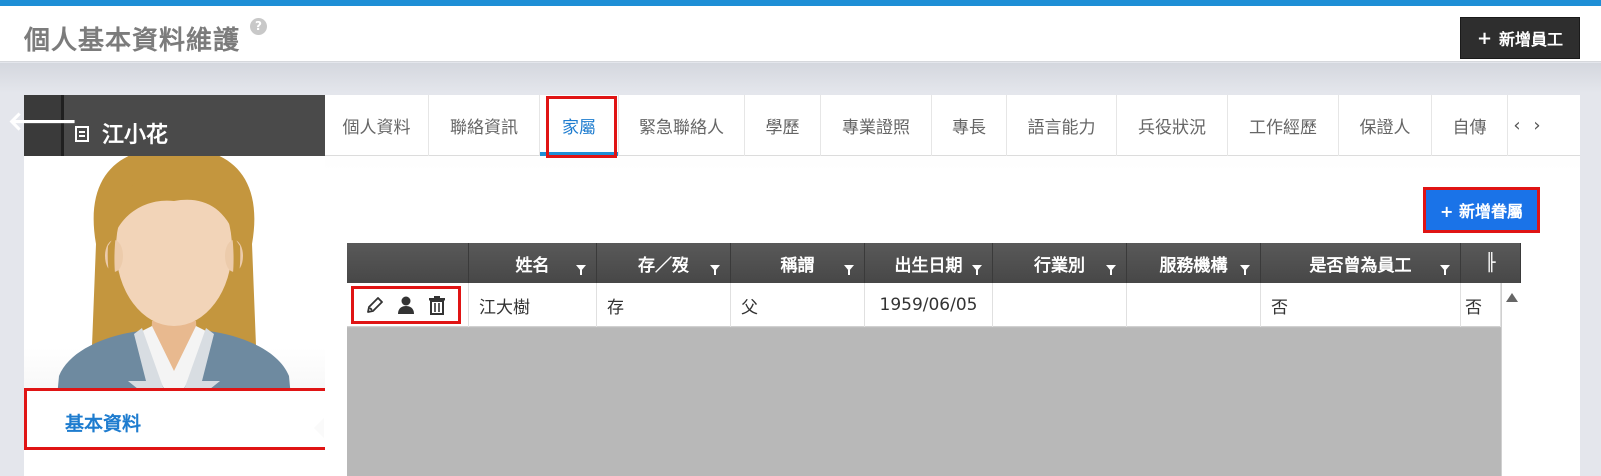 This screenshot has width=1601, height=476. Describe the element at coordinates (484, 125) in the screenshot. I see `tab-contact-info: 聯絡資訊` at that location.